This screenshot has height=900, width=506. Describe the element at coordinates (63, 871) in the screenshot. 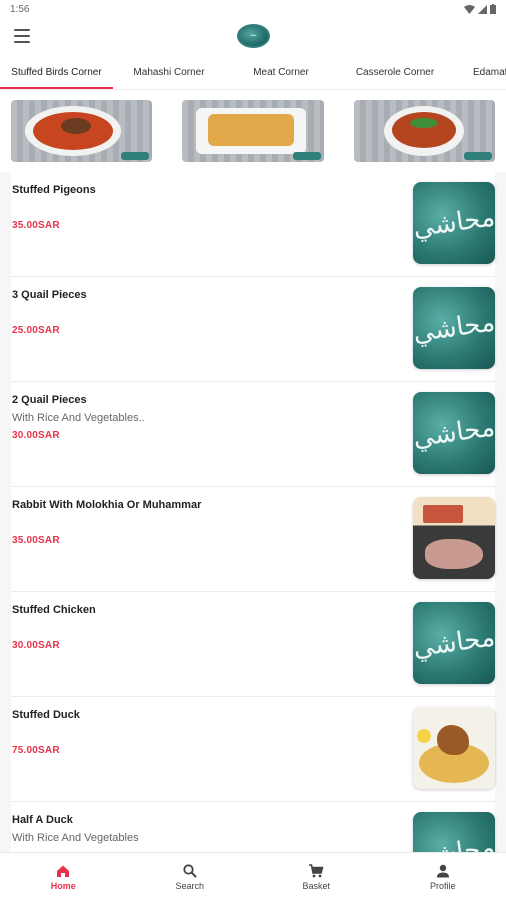

I see `home-icon` at that location.